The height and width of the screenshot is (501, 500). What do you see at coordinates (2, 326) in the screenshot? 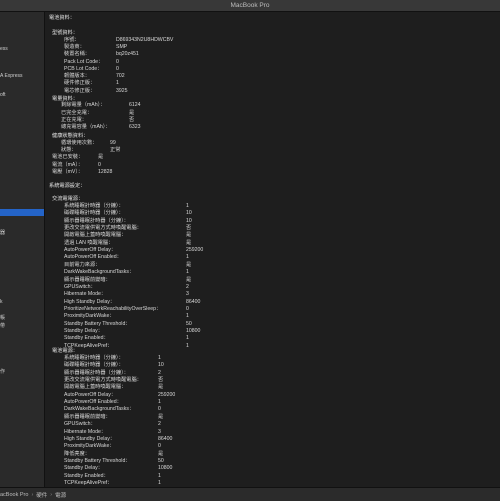
I see `sidebar-item: 帶` at bounding box center [2, 326].